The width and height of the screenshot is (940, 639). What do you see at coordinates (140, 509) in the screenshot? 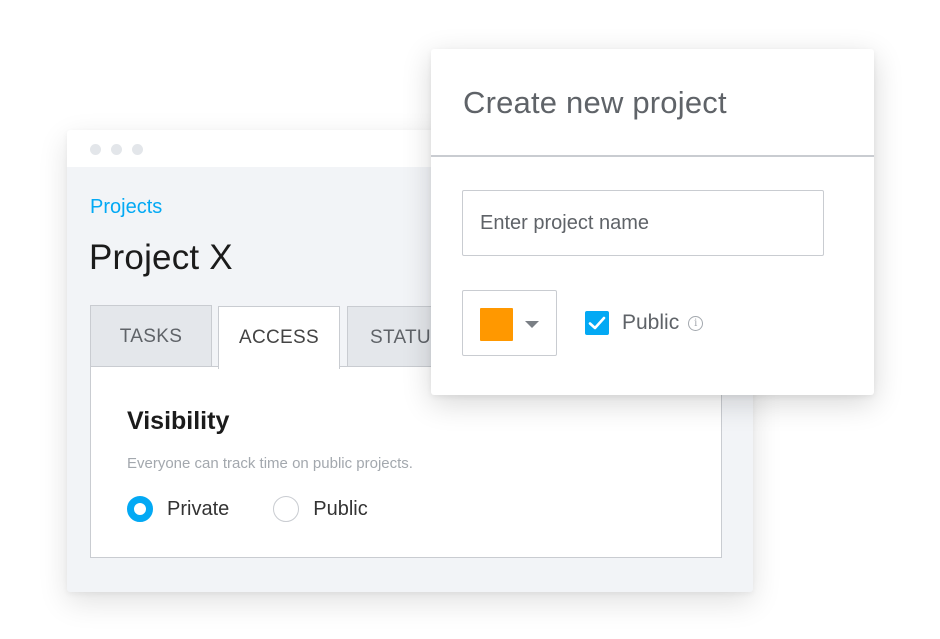
I see `private-radio` at bounding box center [140, 509].